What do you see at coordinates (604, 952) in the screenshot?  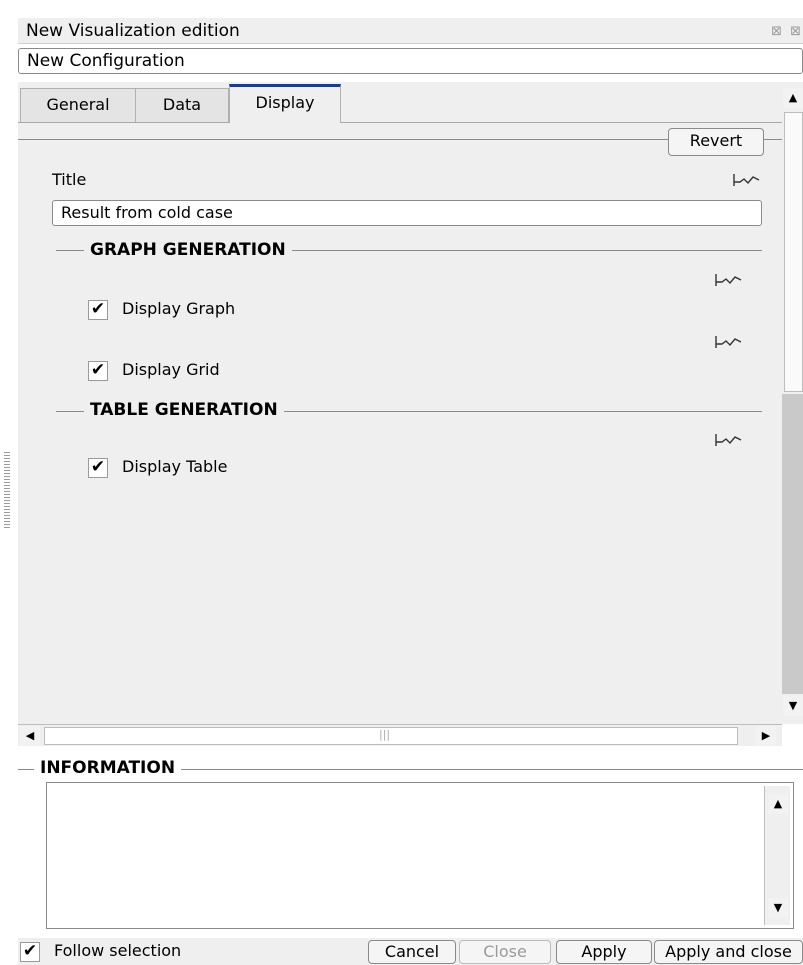 I see `apply-button: Apply` at bounding box center [604, 952].